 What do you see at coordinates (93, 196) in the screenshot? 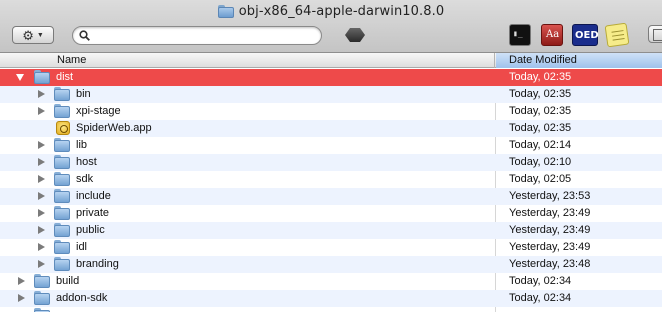
I see `file-name: include` at bounding box center [93, 196].